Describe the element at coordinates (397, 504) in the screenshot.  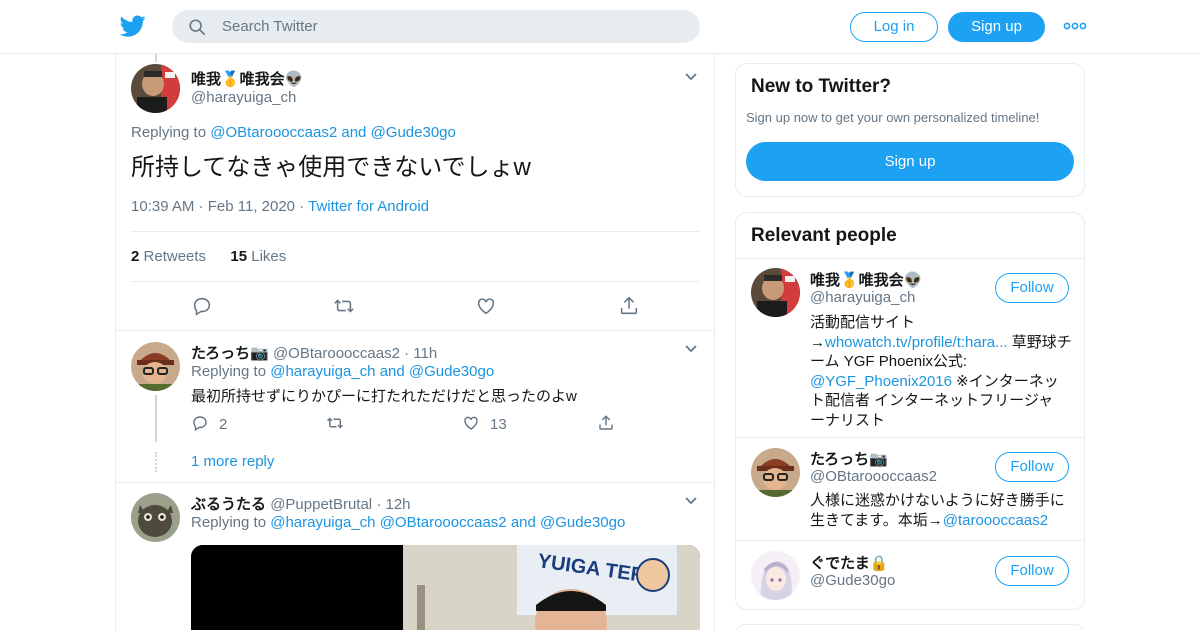
I see `tweet-time: 12h` at that location.